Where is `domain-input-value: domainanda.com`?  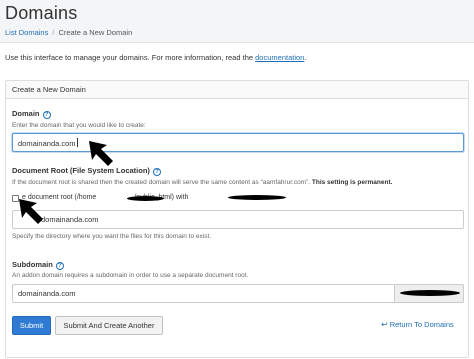
domain-input-value: domainanda.com is located at coordinates (47, 143).